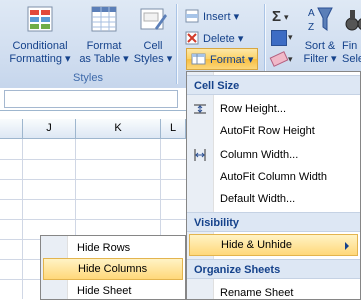 This screenshot has height=304, width=361. I want to click on svg-text: A, so click(311, 13).